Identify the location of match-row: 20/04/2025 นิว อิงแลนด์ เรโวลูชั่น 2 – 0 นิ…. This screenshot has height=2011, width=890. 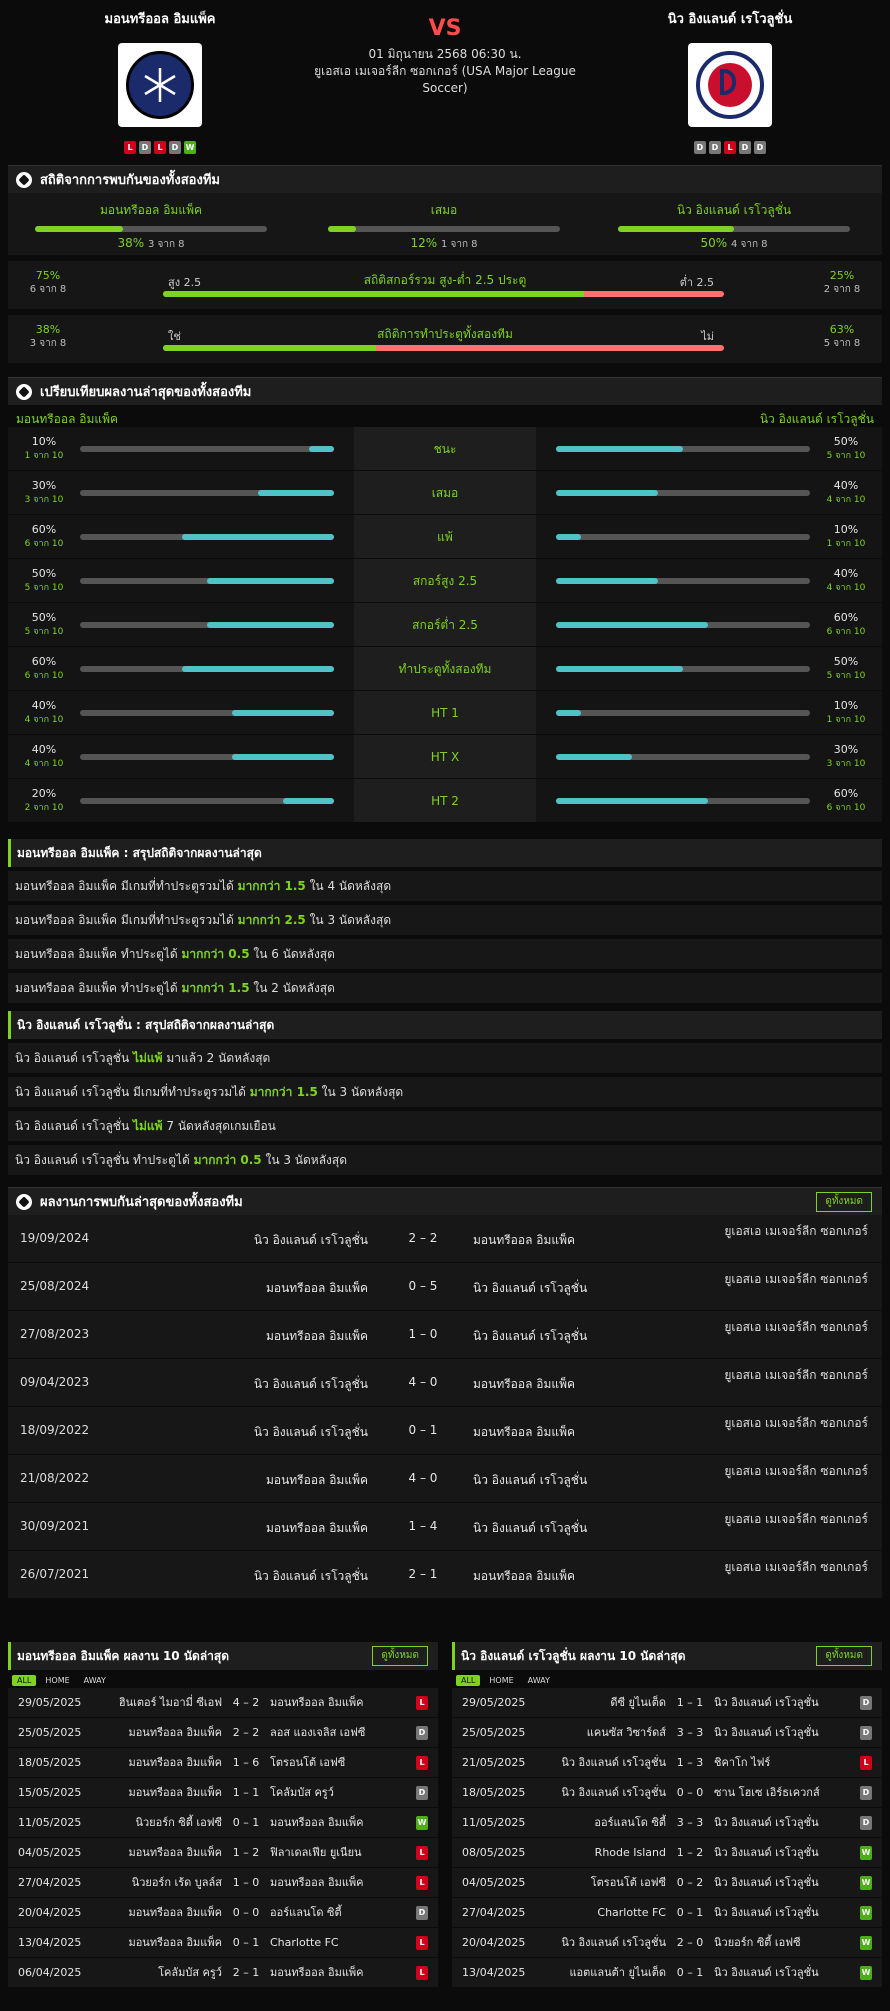
(667, 1943).